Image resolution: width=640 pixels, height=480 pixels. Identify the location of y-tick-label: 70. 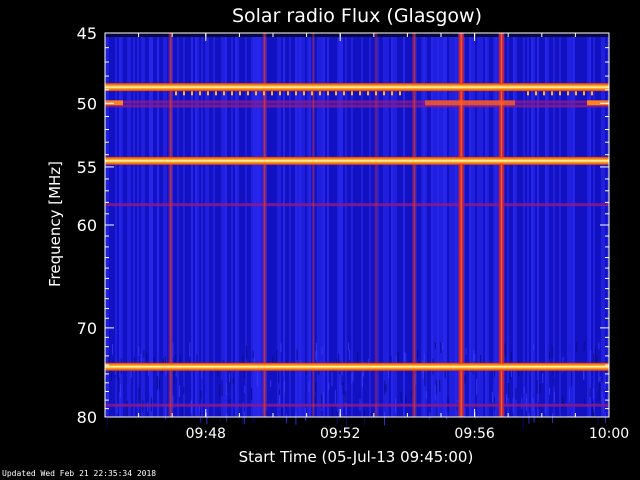
(87, 328).